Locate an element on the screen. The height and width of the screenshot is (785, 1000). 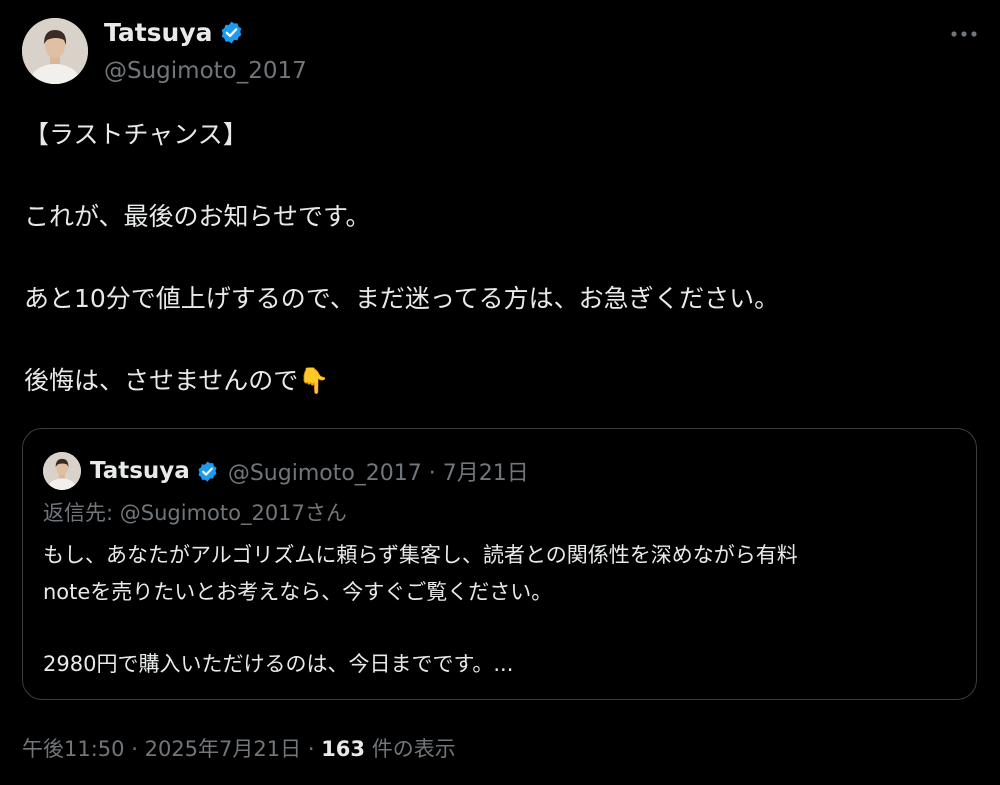
views-count: 163 is located at coordinates (343, 749).